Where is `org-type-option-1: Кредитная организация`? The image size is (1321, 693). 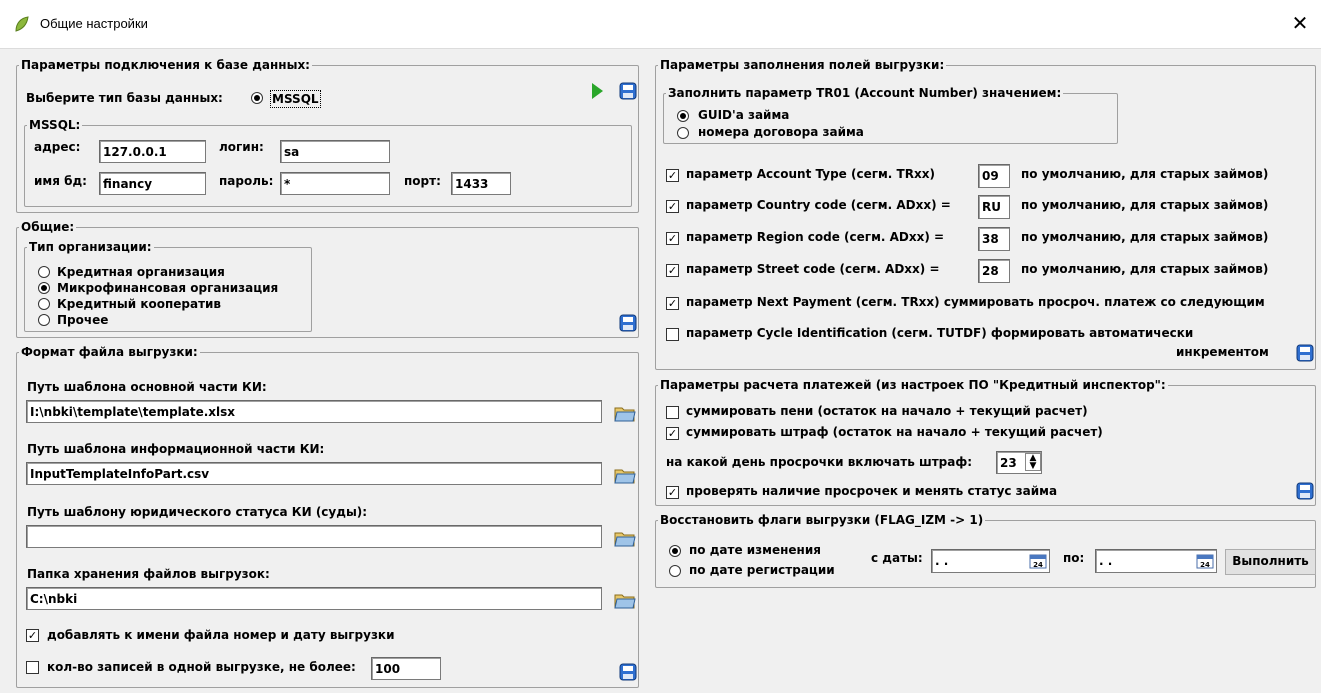
org-type-option-1: Кредитная организация is located at coordinates (141, 272).